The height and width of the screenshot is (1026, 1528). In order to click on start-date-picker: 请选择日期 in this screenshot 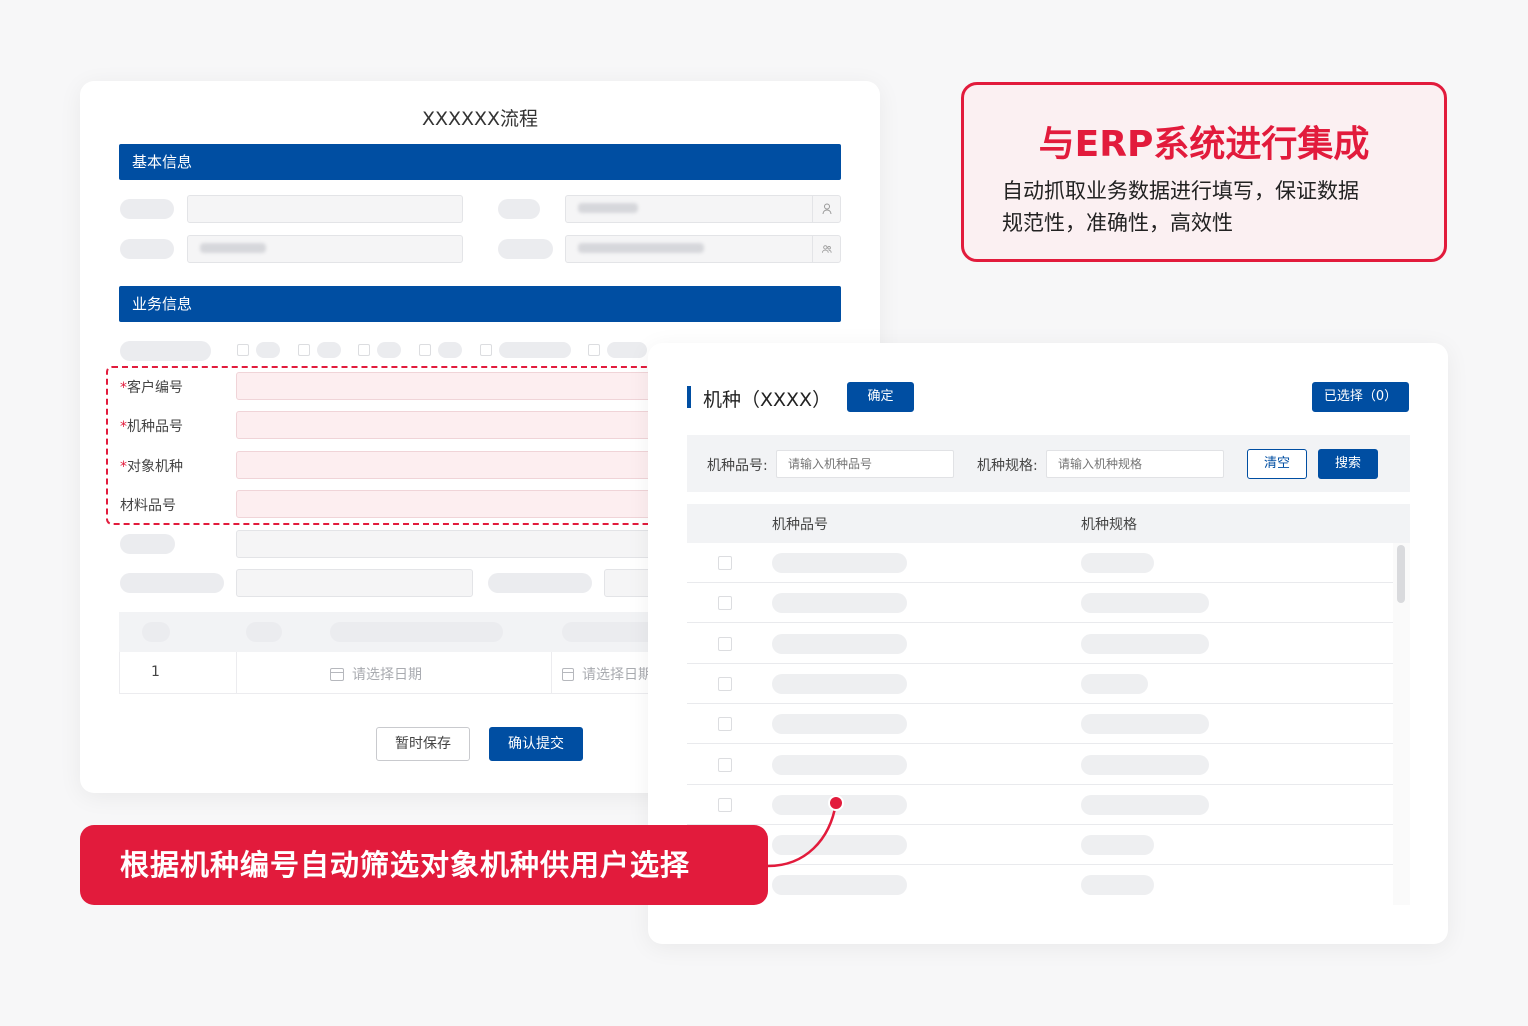, I will do `click(376, 674)`.